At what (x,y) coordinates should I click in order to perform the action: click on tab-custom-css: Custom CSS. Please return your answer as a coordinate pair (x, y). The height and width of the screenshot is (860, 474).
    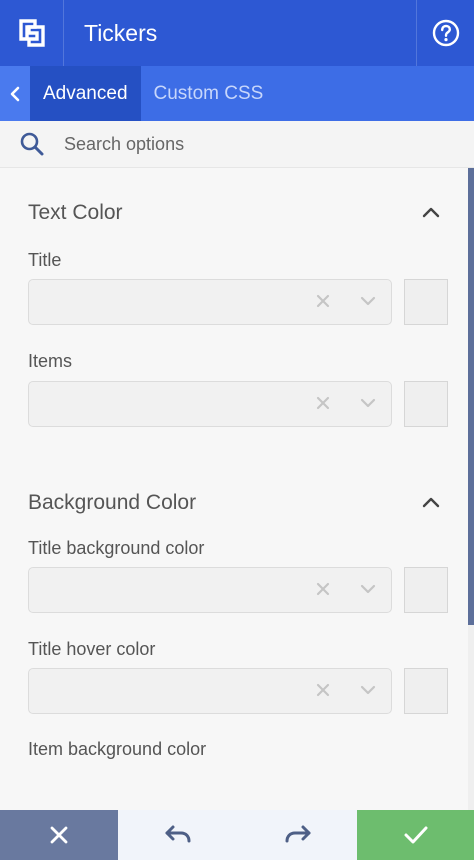
    Looking at the image, I should click on (209, 93).